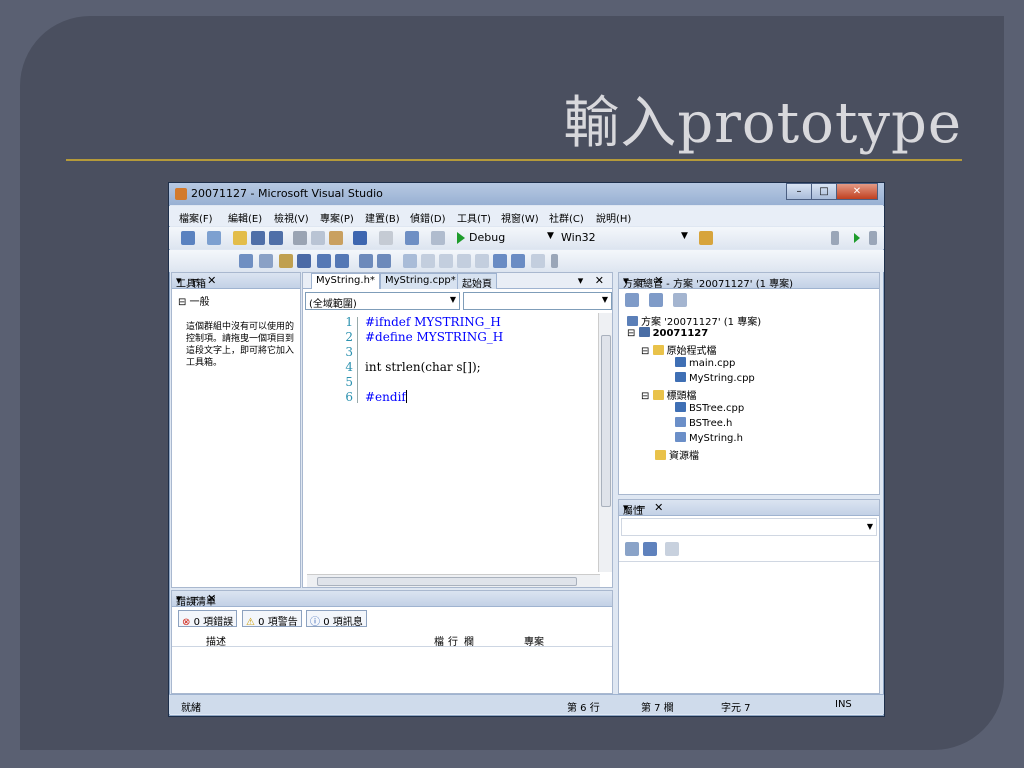  Describe the element at coordinates (276, 238) in the screenshot. I see `save-all-icon` at that location.